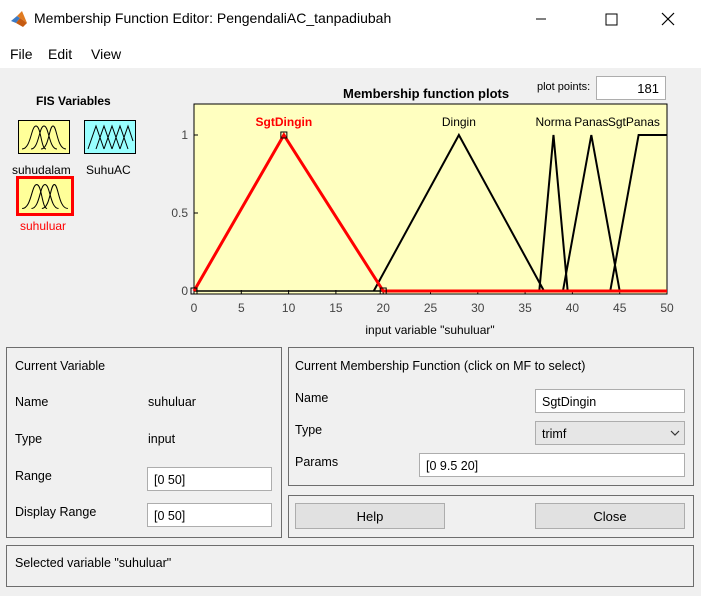 This screenshot has height=596, width=701. What do you see at coordinates (209, 515) in the screenshot?
I see `display-range-input: [0 50]` at bounding box center [209, 515].